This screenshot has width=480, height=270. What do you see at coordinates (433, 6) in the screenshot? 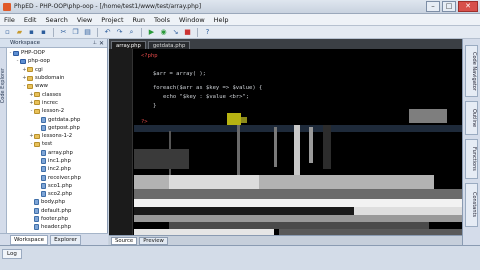
I see `minimize-button: –` at bounding box center [433, 6].